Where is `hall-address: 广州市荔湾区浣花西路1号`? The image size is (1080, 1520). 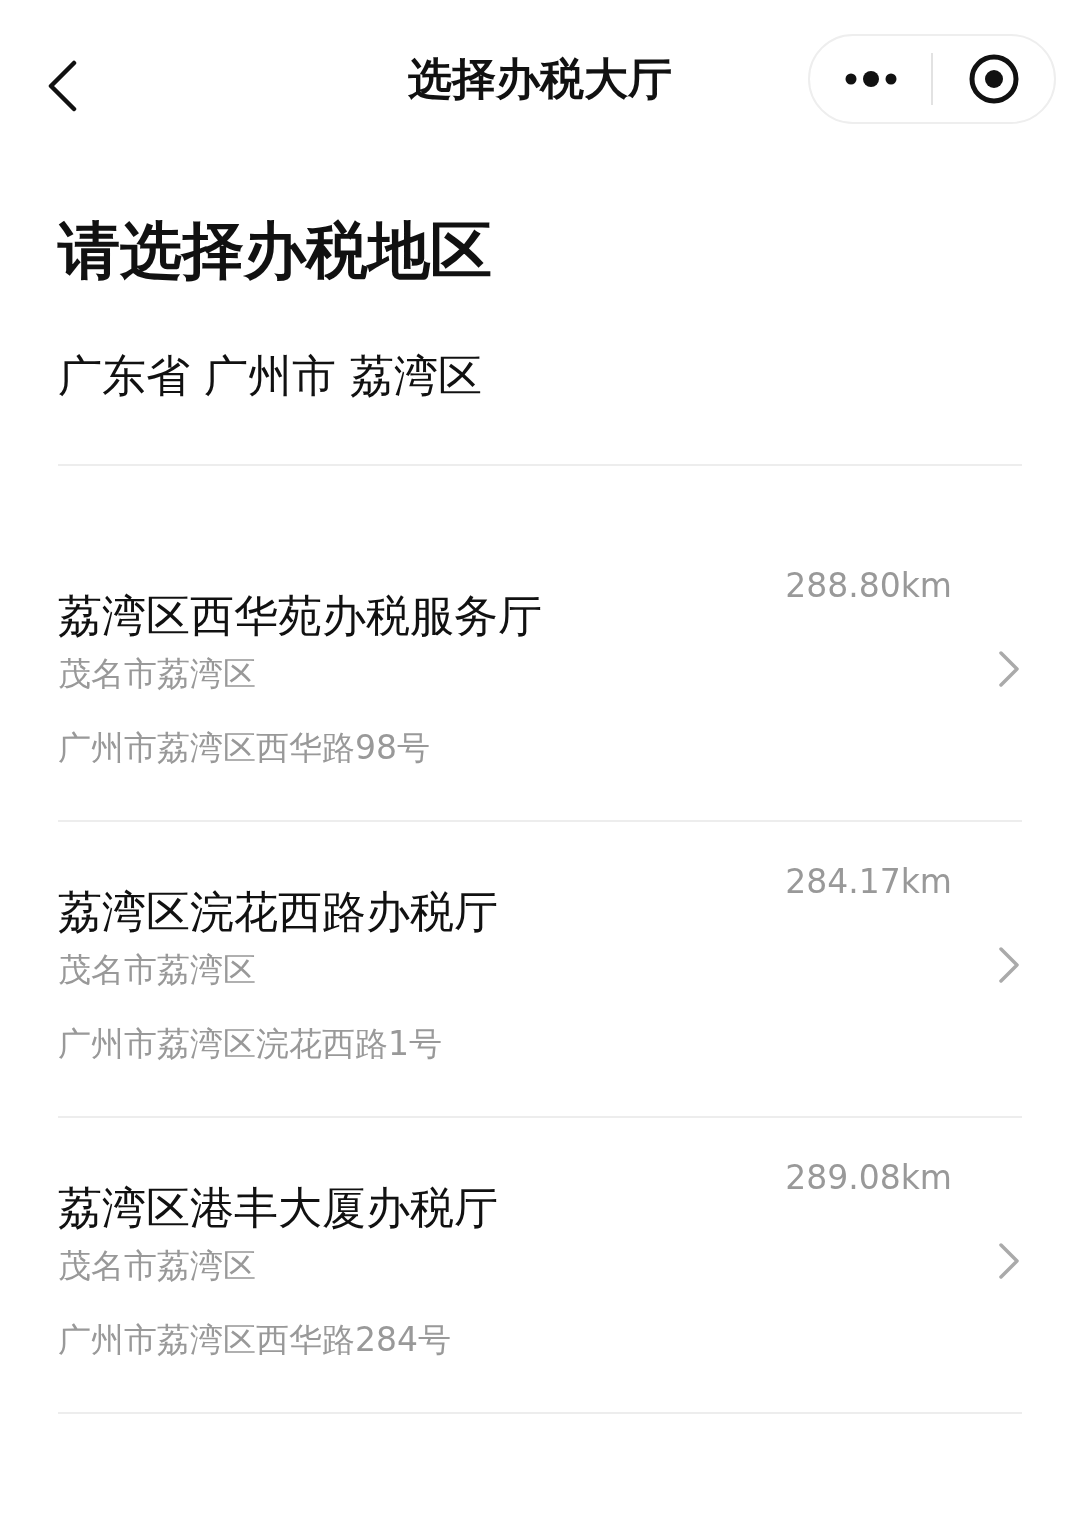 hall-address: 广州市荔湾区浣花西路1号 is located at coordinates (250, 1044).